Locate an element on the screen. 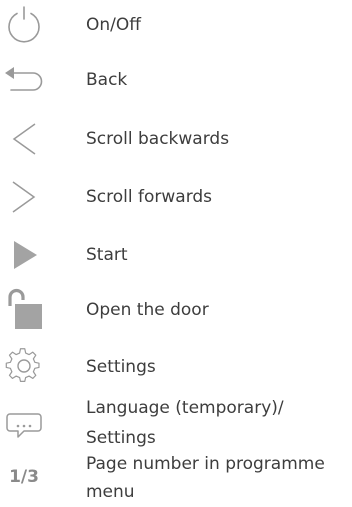 This screenshot has width=352, height=507. page-number-icon: 1/3 is located at coordinates (24, 477).